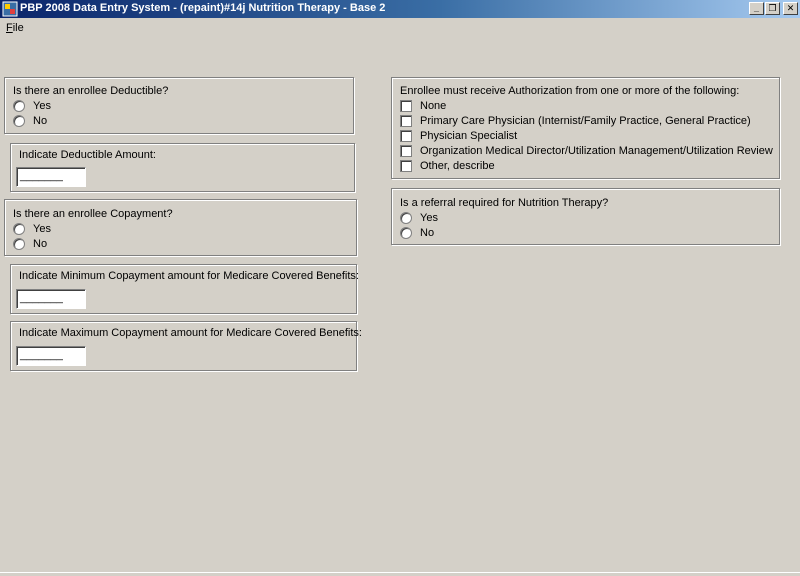  What do you see at coordinates (433, 106) in the screenshot?
I see `auth-none-label: None` at bounding box center [433, 106].